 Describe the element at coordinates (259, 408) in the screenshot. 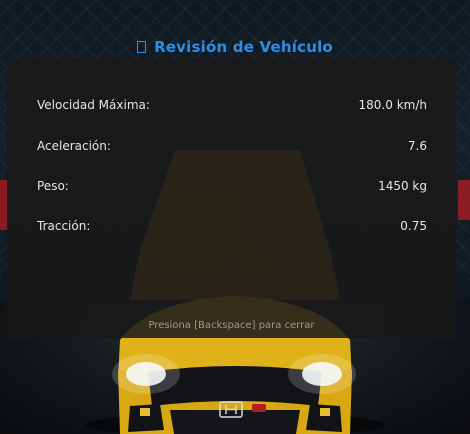

I see `car-red-badge` at that location.